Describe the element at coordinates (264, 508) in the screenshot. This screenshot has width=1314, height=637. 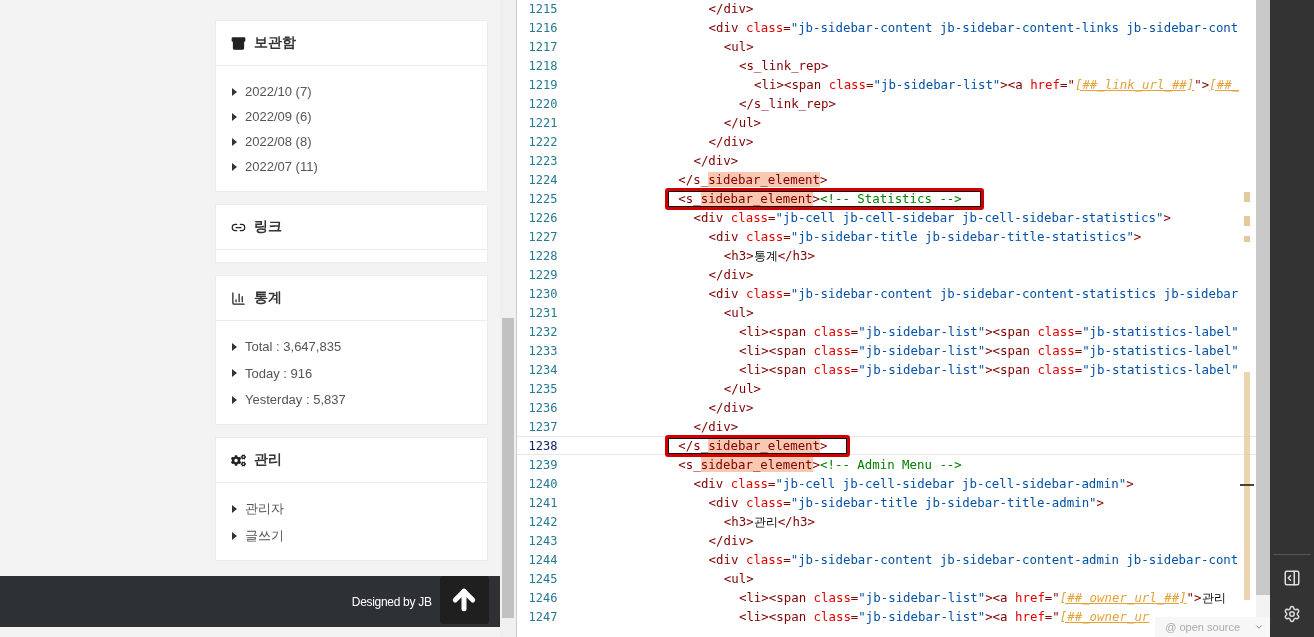
I see `sidebar-link: 관리자` at that location.